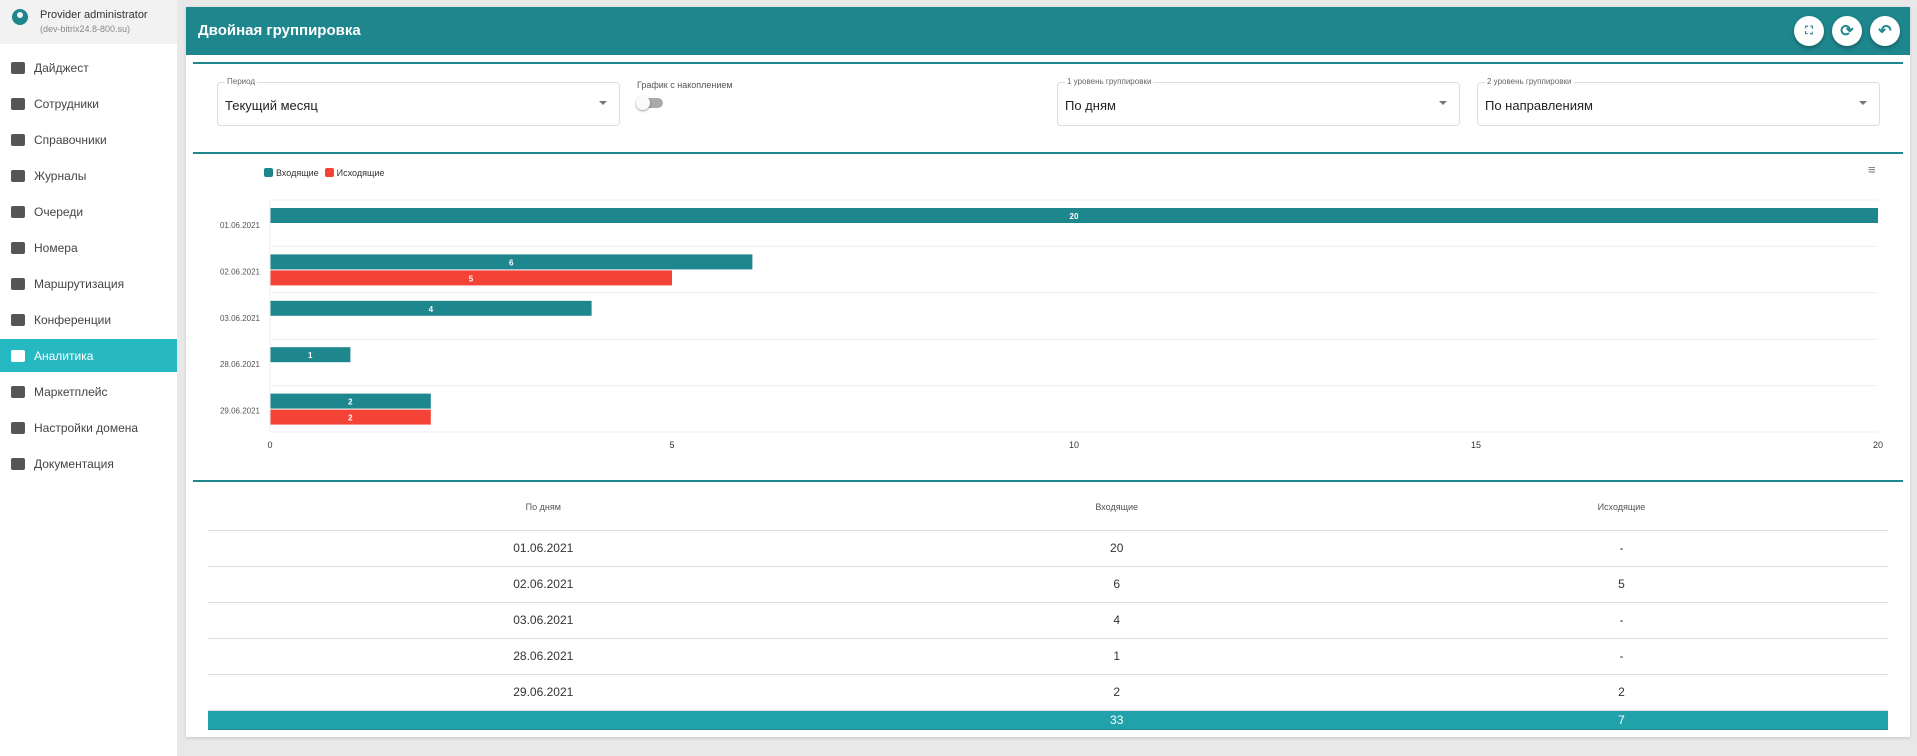 This screenshot has height=756, width=1917. Describe the element at coordinates (18, 67) in the screenshot. I see `dashboard-icon` at that location.